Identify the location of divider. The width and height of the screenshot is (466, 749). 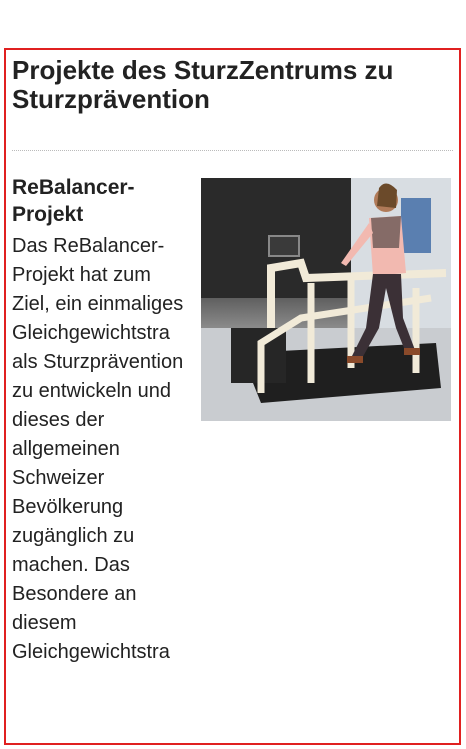
(232, 150).